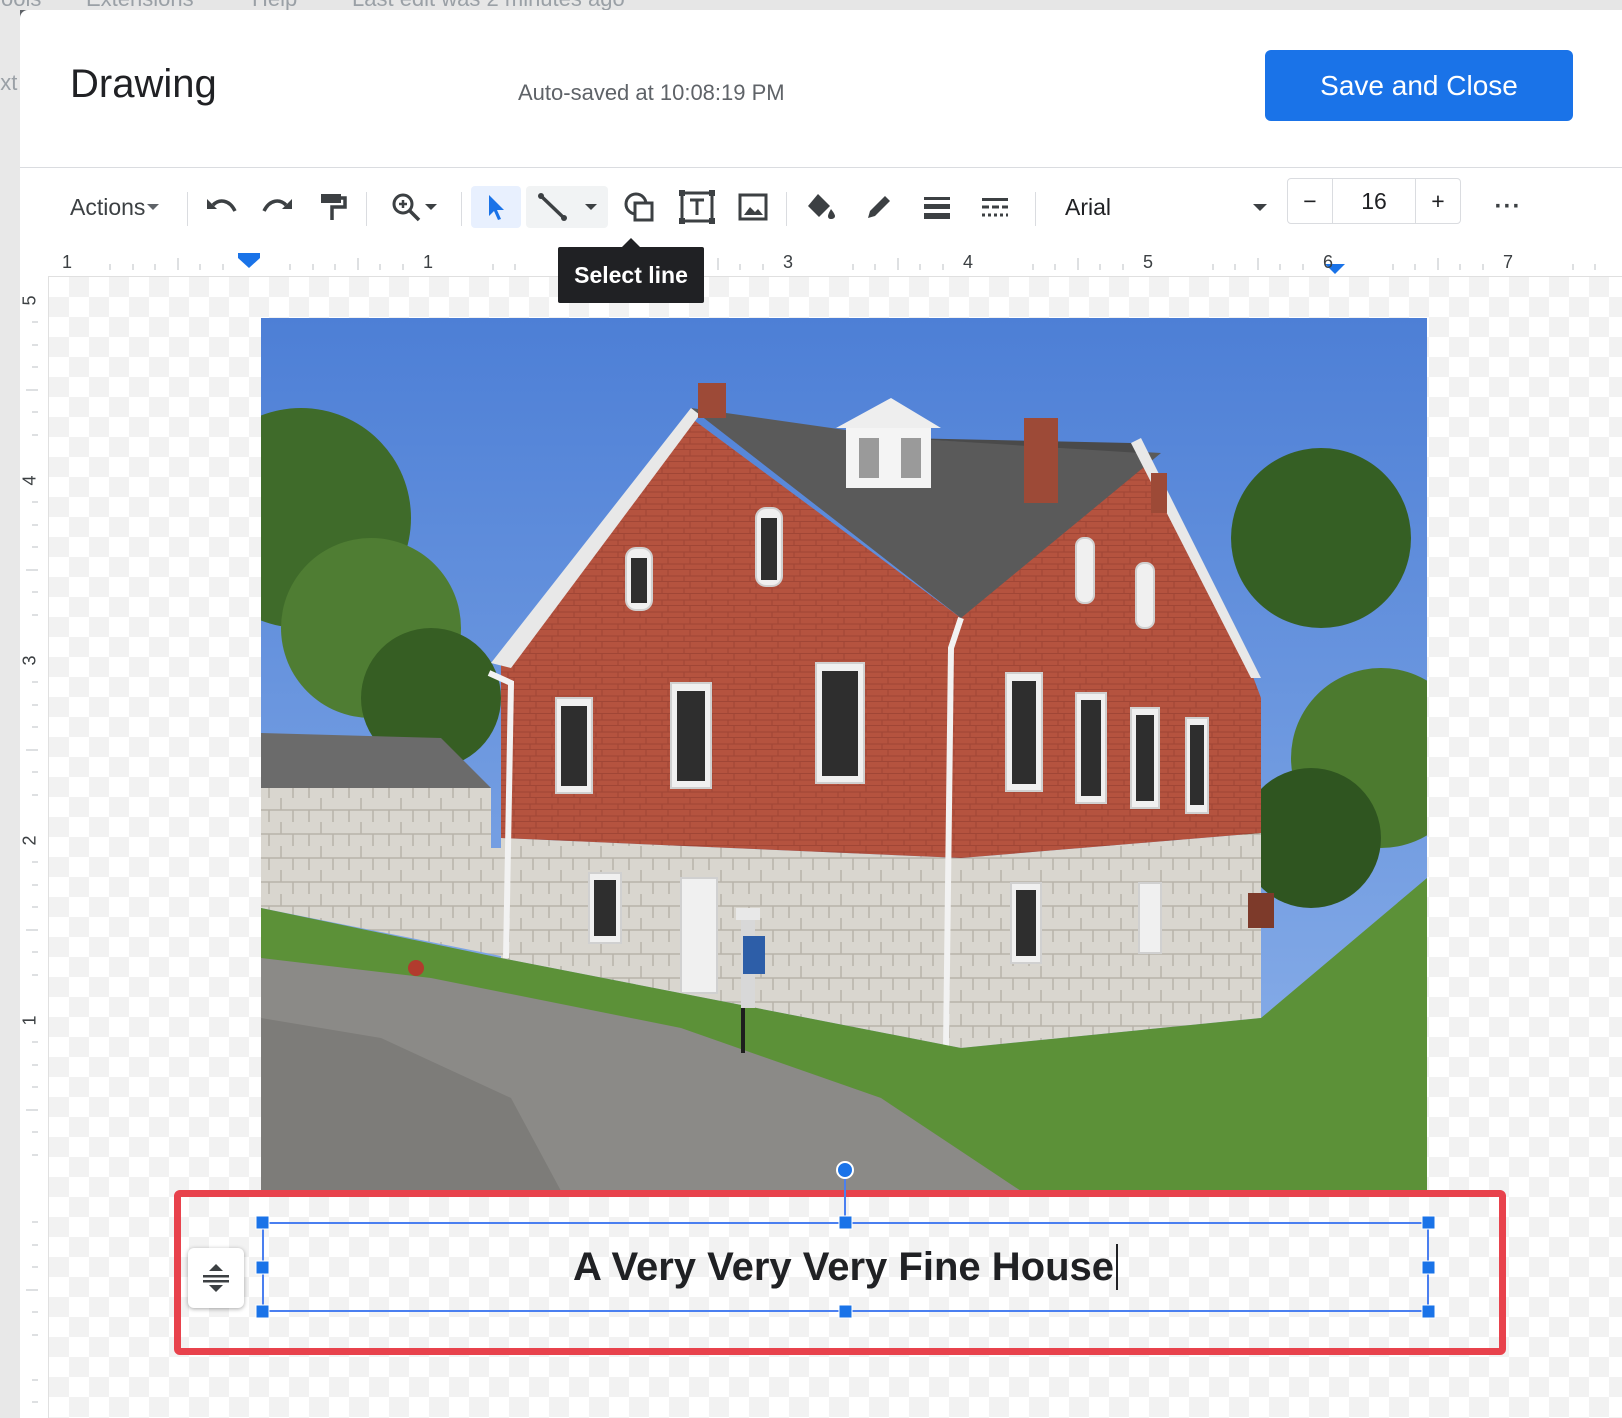  I want to click on last-edit-text: Last edit was 2 minutes ago, so click(488, 5).